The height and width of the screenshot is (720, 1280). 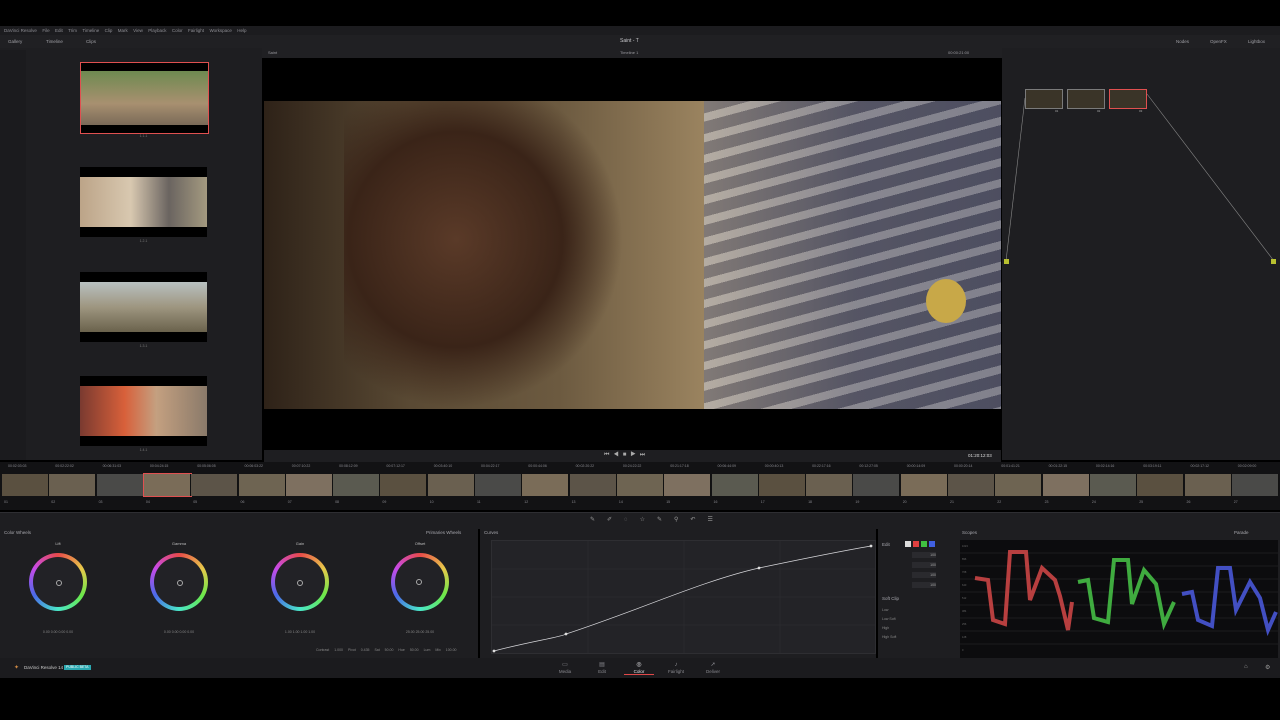 I want to click on clips-button: Clips, so click(x=91, y=41).